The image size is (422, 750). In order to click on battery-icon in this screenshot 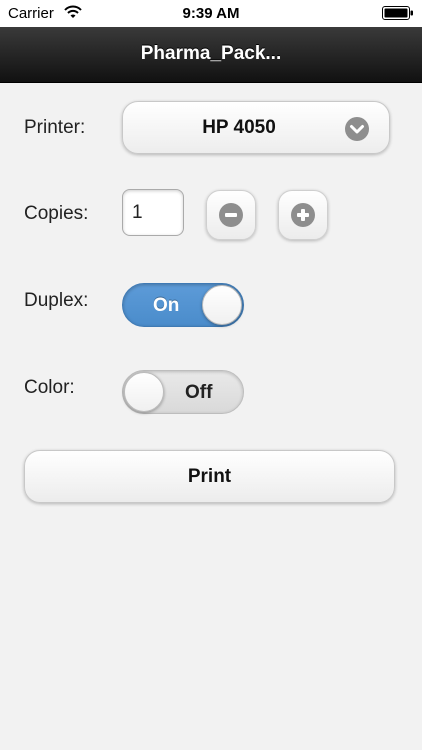, I will do `click(397, 13)`.